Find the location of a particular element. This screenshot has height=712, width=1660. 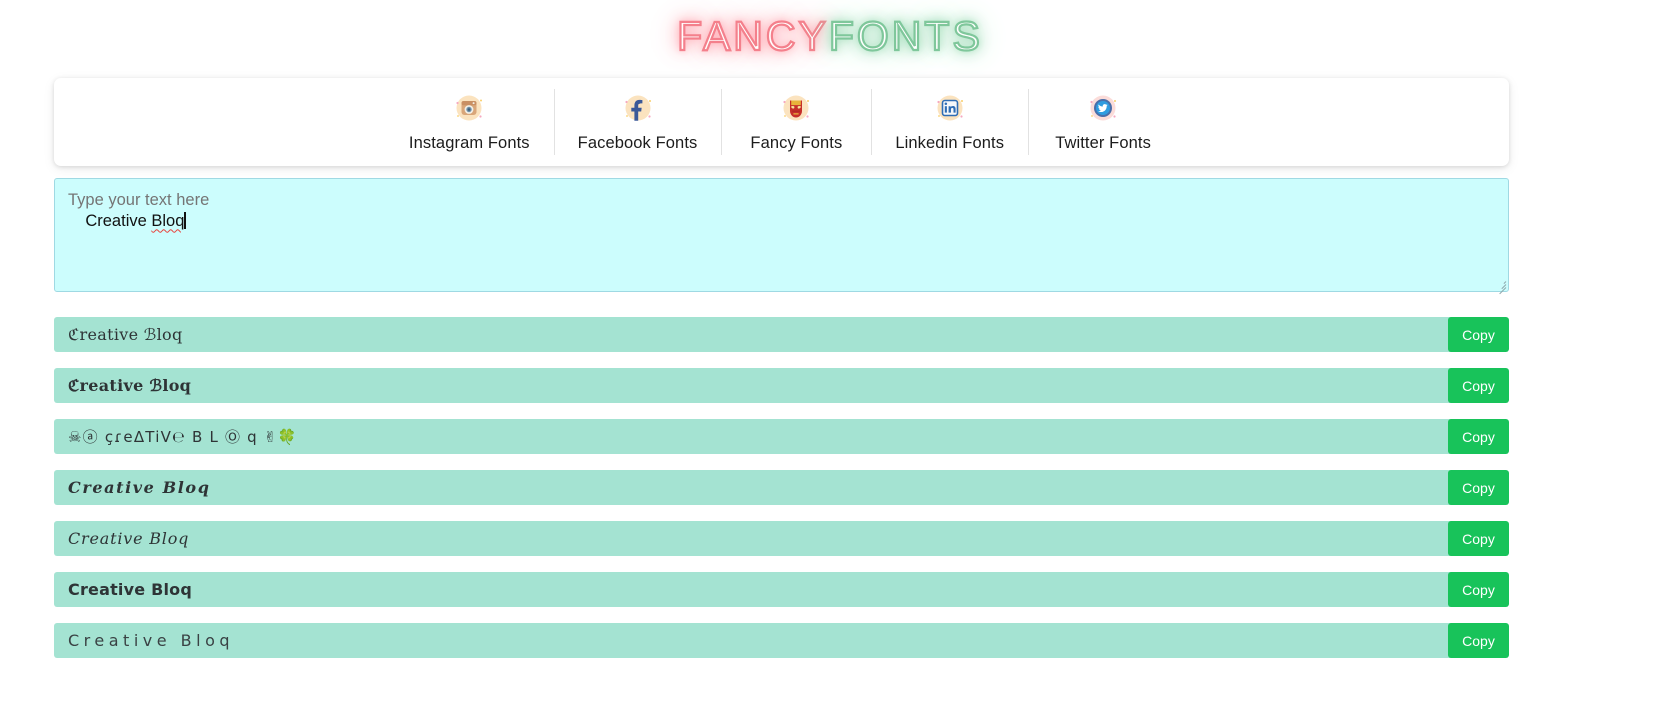

nav-item-twitter-fonts: Twitter Fonts is located at coordinates (1103, 122).